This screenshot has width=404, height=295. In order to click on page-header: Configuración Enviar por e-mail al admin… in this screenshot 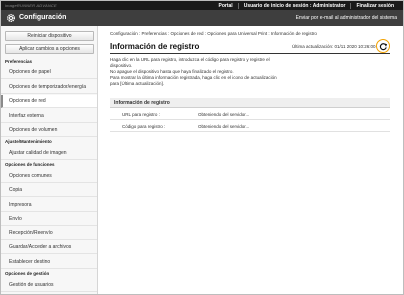, I will do `click(202, 18)`.